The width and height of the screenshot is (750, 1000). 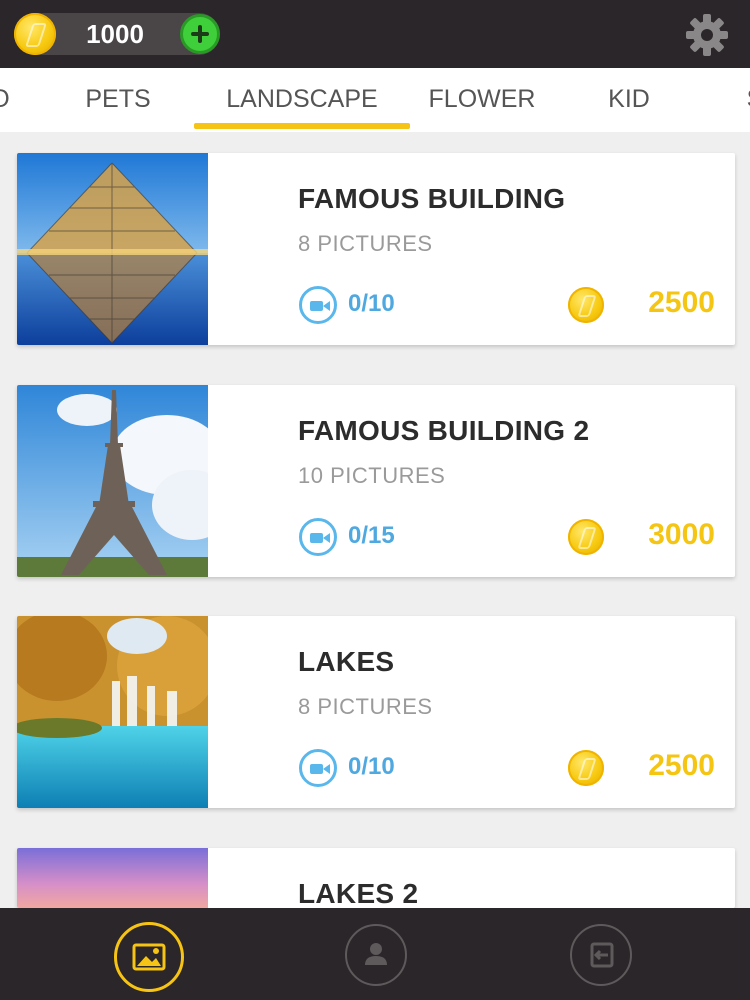 I want to click on pack-title: FAMOUS BUILDING 2, so click(x=444, y=430).